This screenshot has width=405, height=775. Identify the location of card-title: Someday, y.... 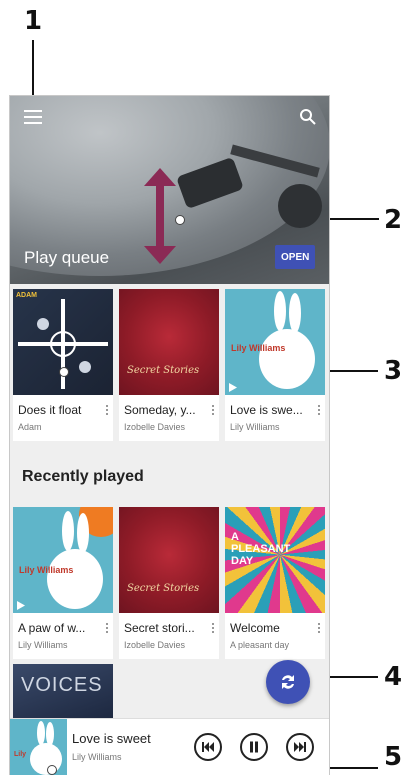
(160, 410).